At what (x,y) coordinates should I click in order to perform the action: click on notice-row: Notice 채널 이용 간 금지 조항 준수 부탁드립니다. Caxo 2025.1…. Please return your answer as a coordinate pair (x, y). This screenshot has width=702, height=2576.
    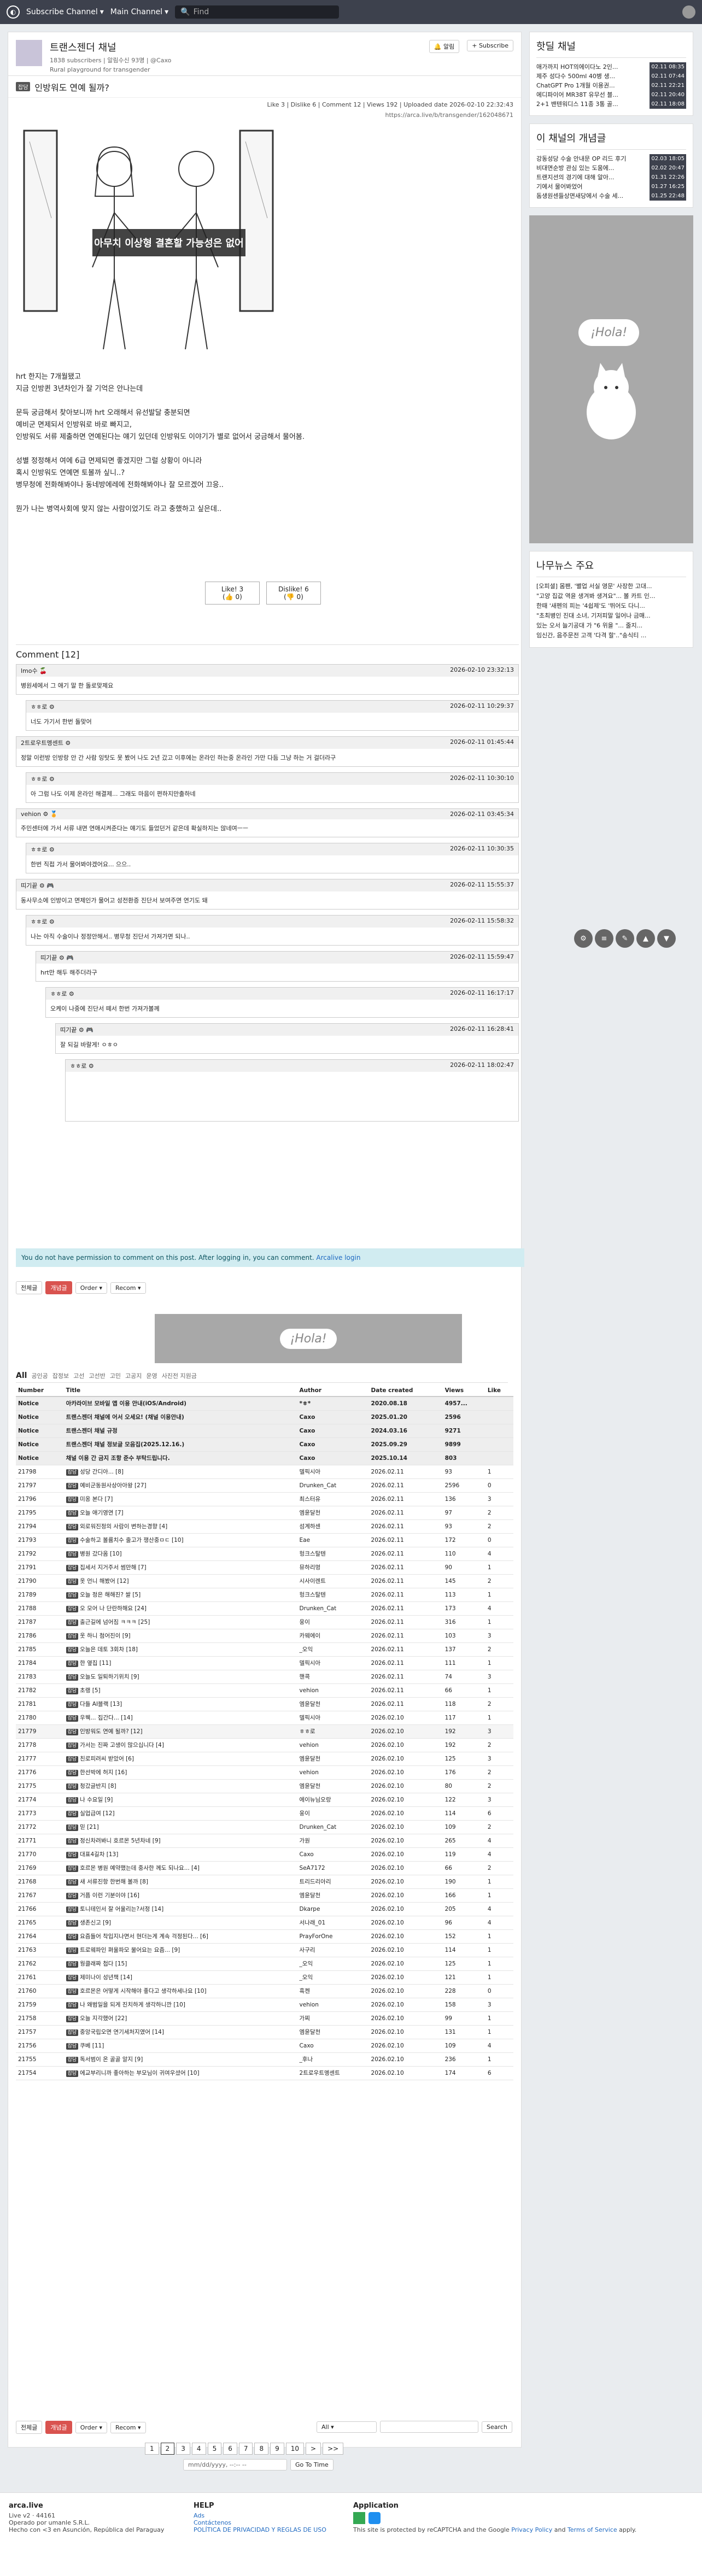
    Looking at the image, I should click on (264, 1458).